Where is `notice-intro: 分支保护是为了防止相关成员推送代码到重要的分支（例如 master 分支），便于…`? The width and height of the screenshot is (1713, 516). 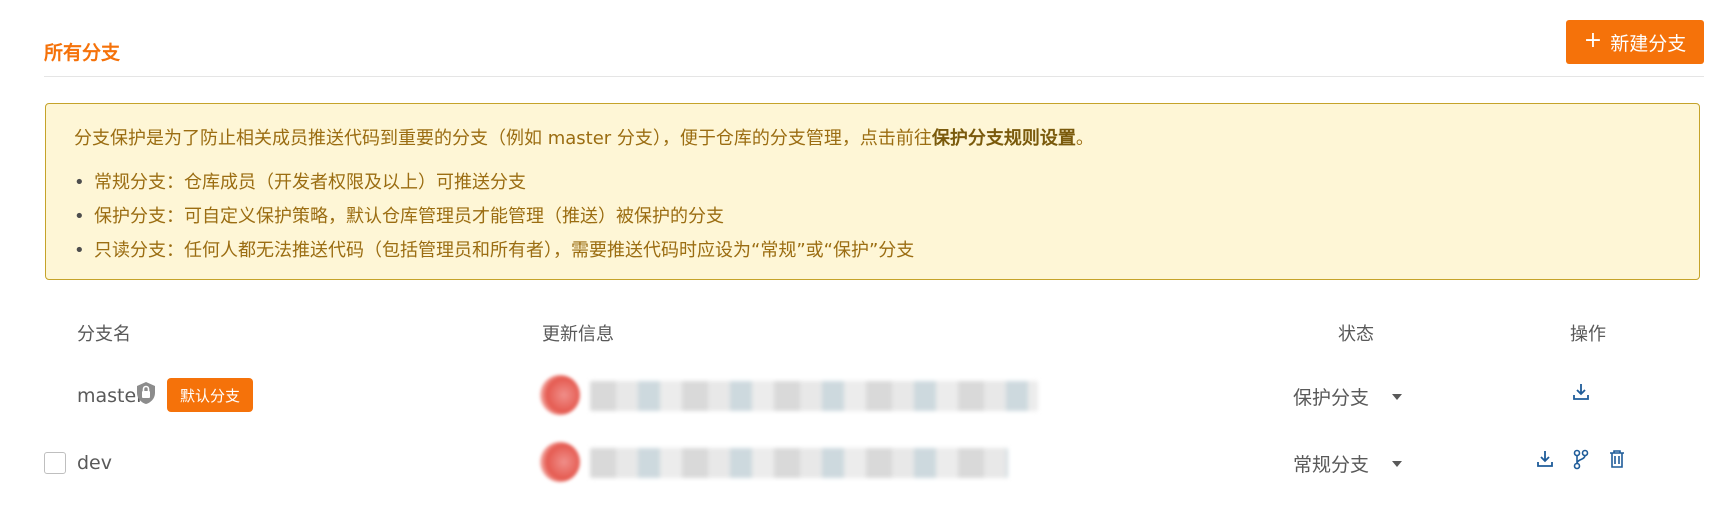 notice-intro: 分支保护是为了防止相关成员推送代码到重要的分支（例如 master 分支），便于… is located at coordinates (584, 137).